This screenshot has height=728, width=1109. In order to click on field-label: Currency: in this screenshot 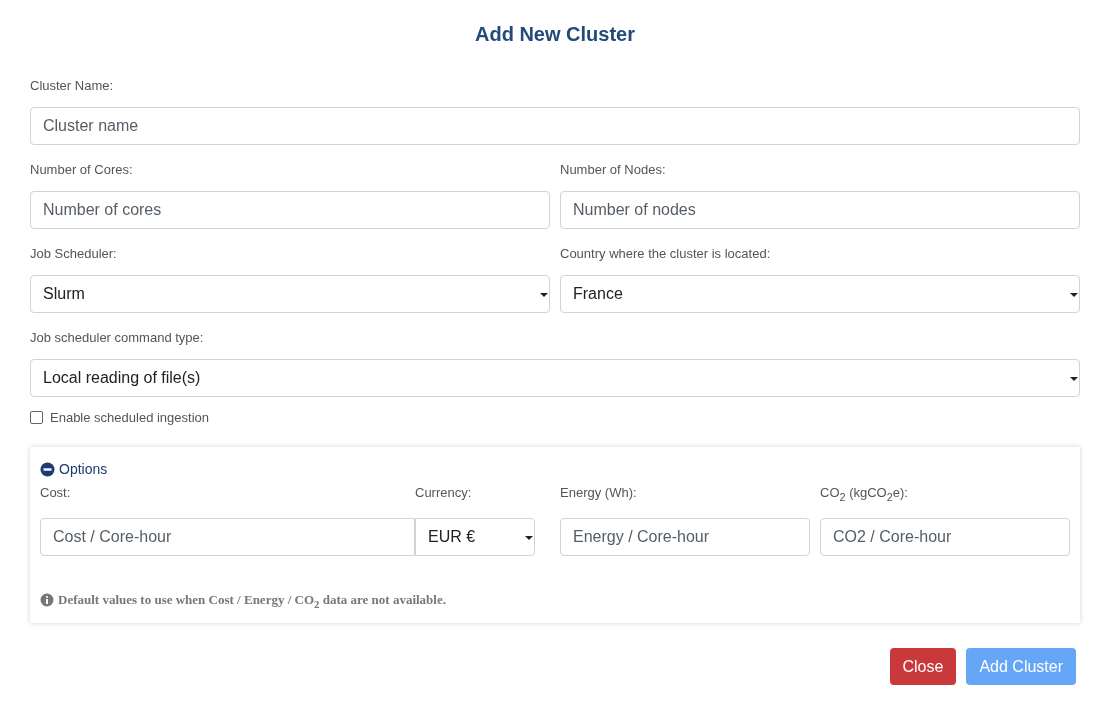, I will do `click(444, 493)`.